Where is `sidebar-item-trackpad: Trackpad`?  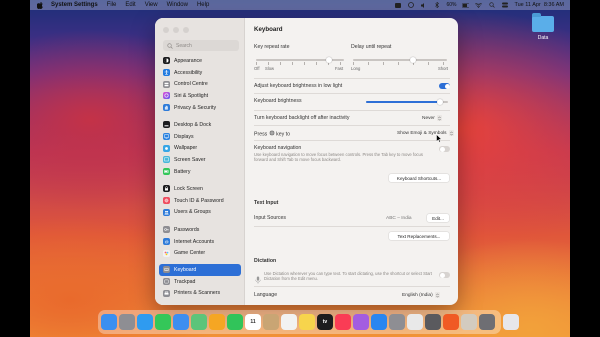
sidebar-item-trackpad: Trackpad is located at coordinates (200, 282).